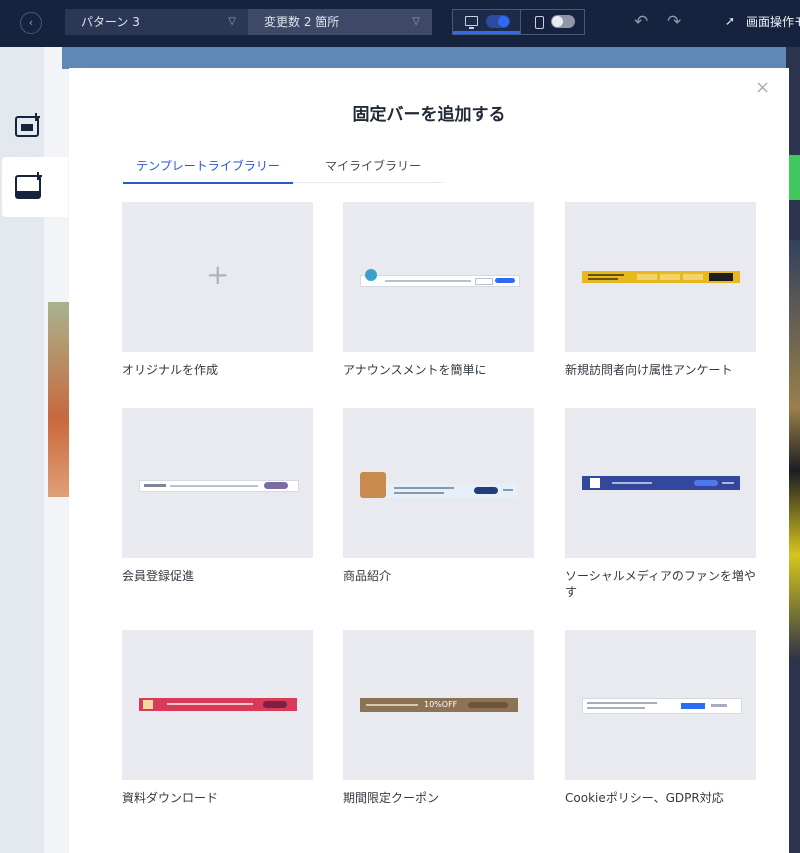 The image size is (800, 853). What do you see at coordinates (563, 21) in the screenshot?
I see `mobile-switch` at bounding box center [563, 21].